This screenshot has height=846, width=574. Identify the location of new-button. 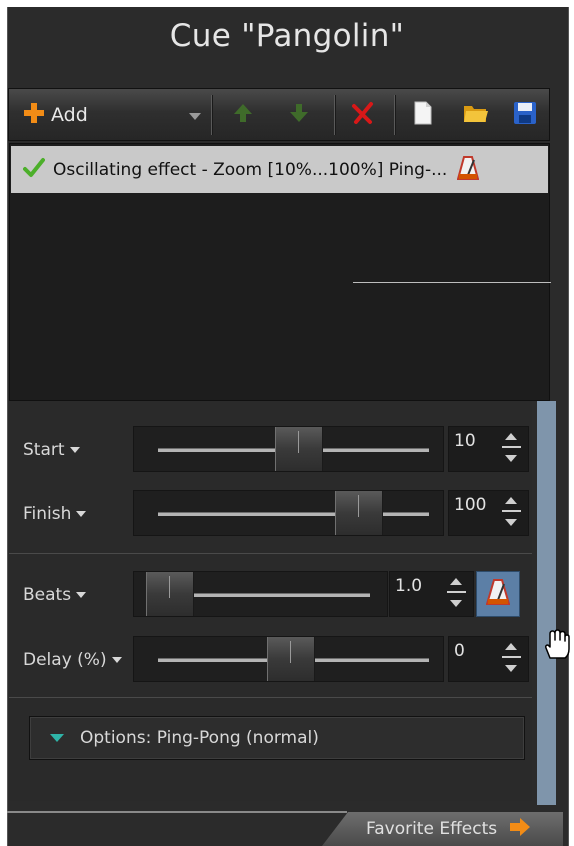
(423, 114).